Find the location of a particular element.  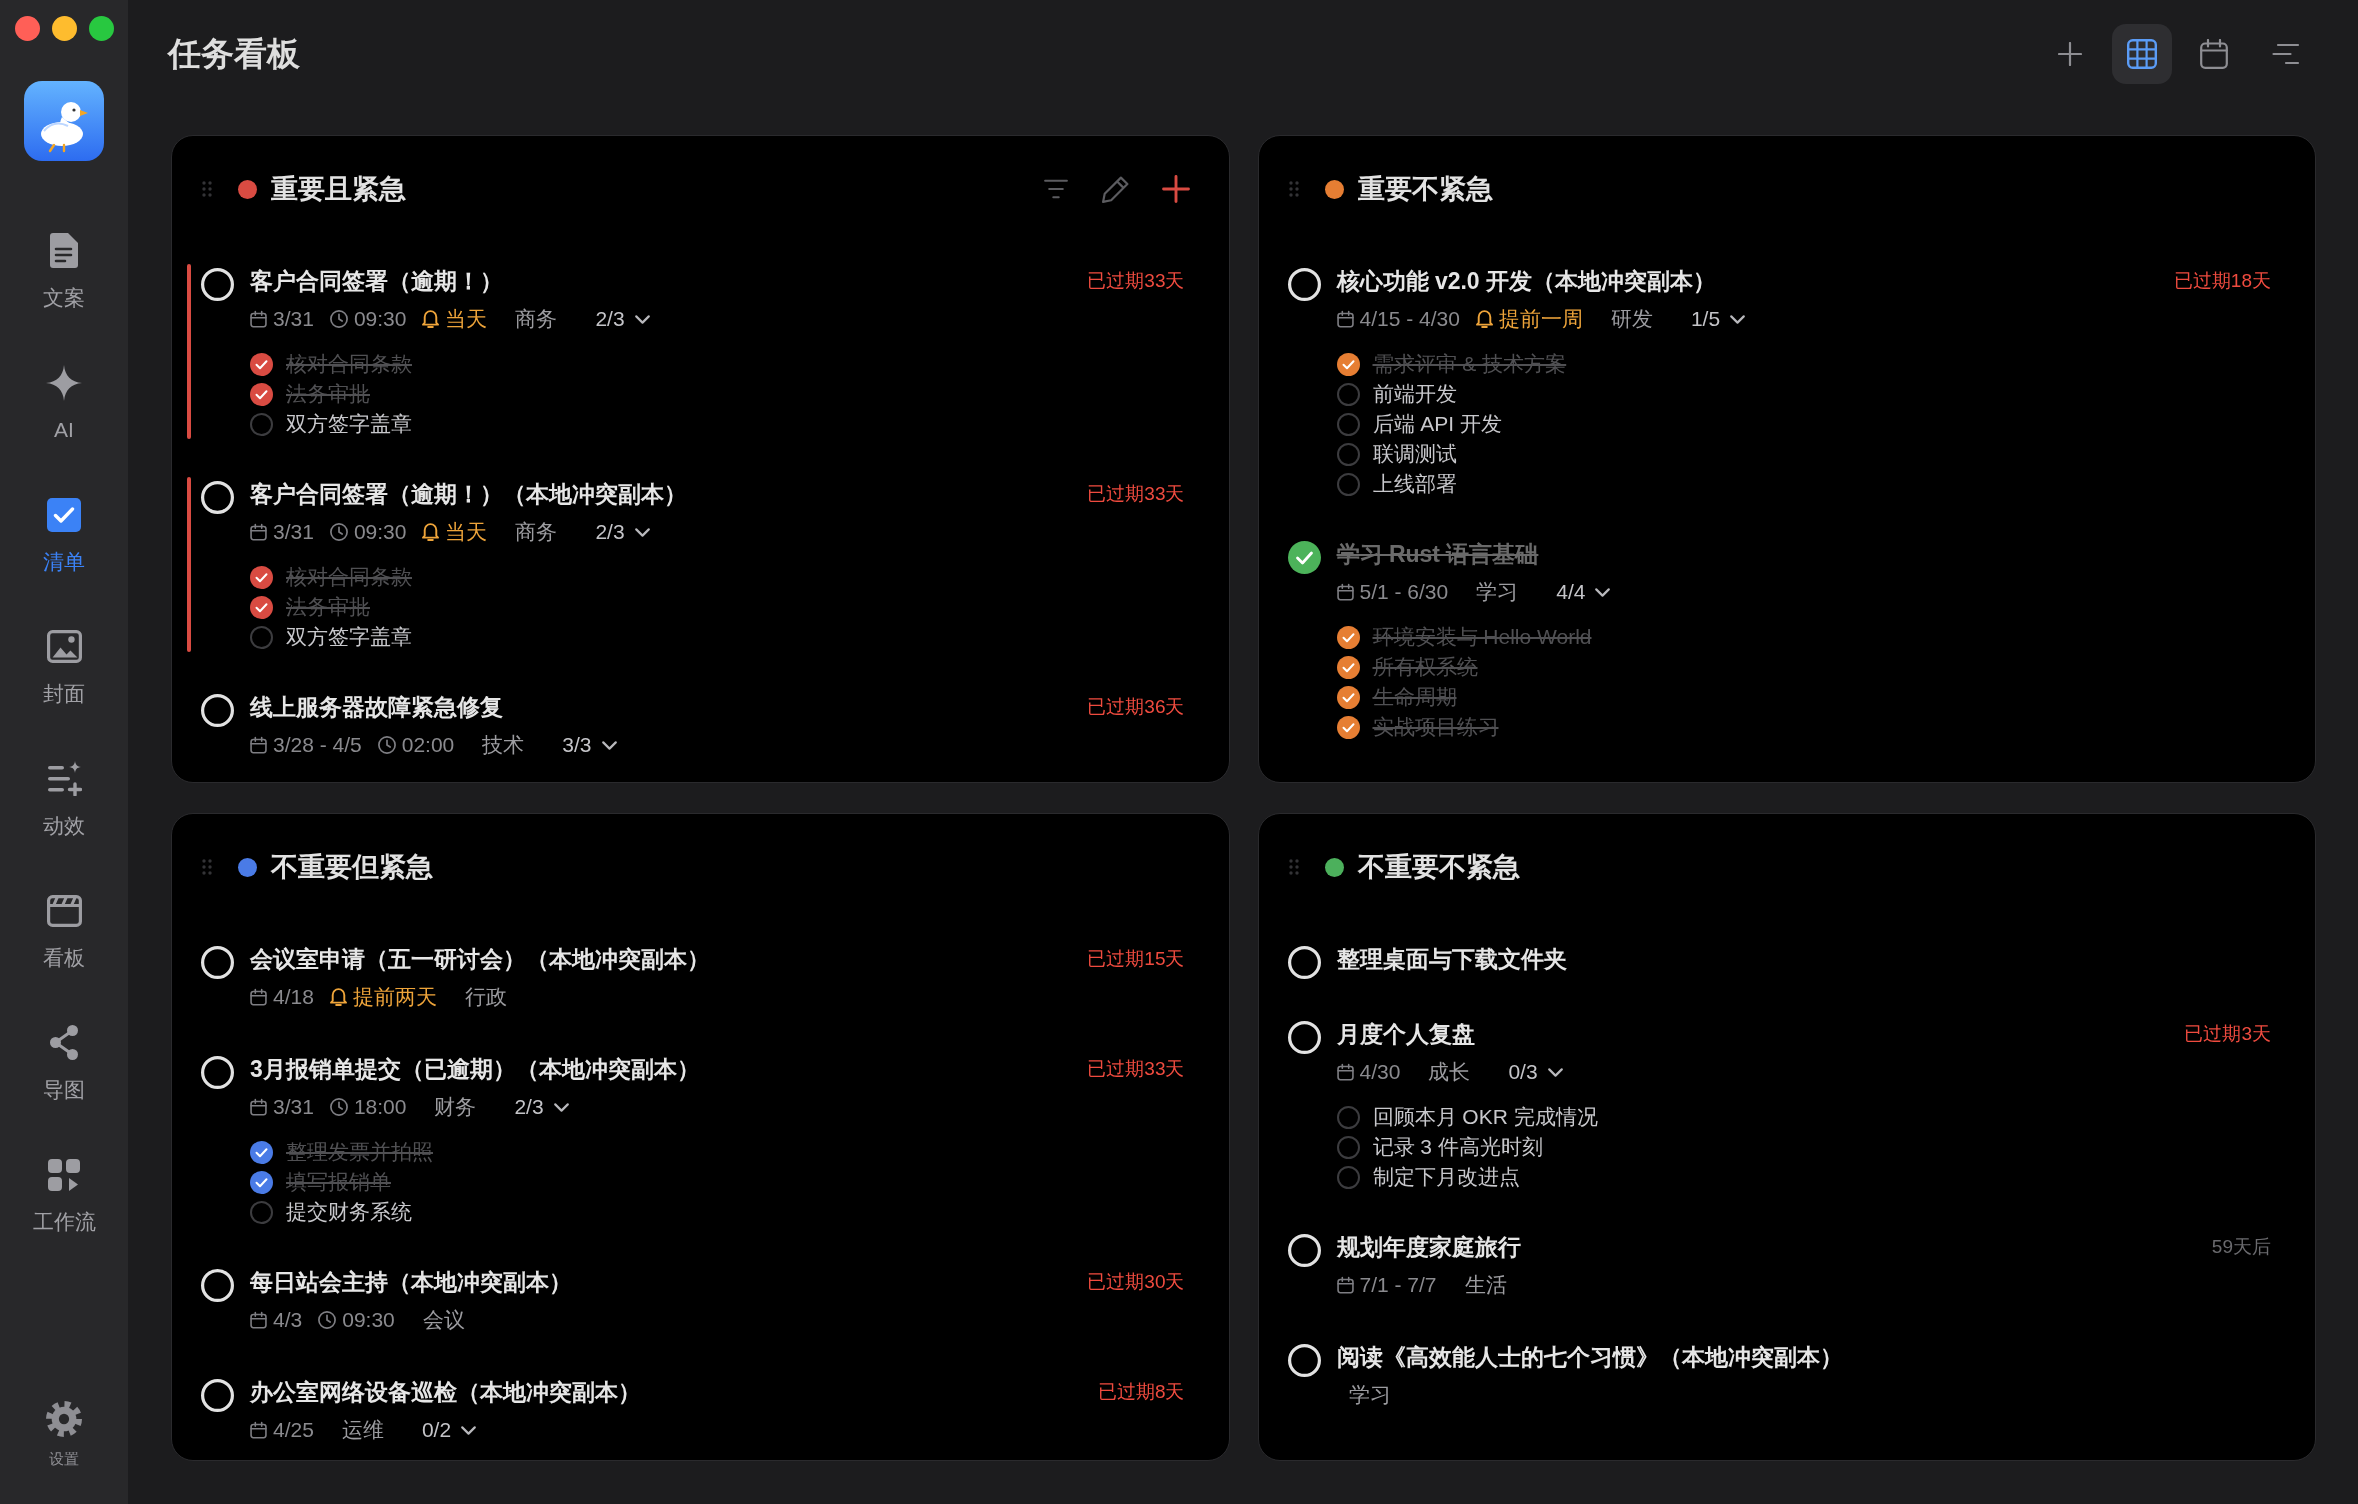

plus-icon is located at coordinates (1175, 189).